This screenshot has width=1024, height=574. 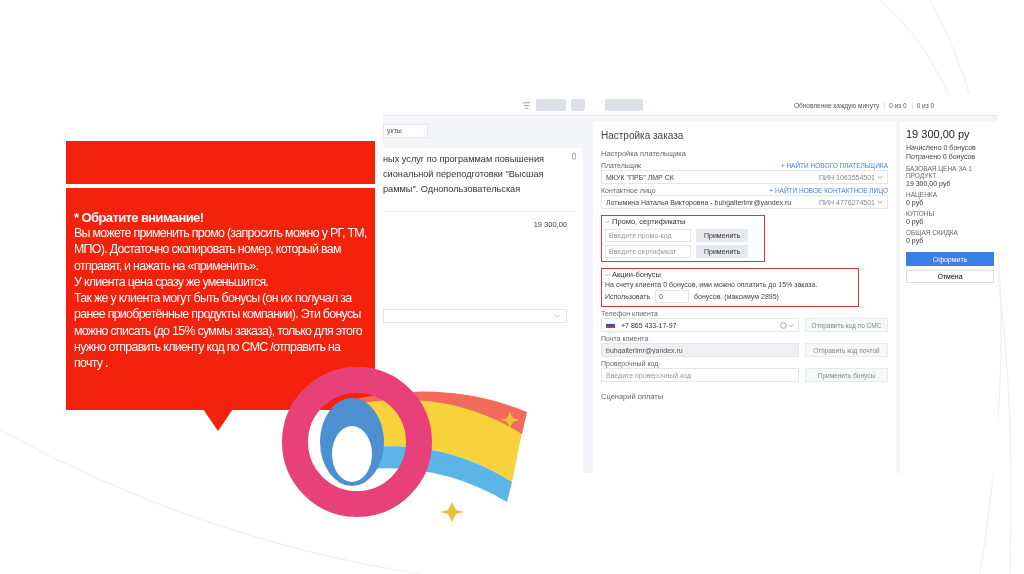 What do you see at coordinates (139, 217) in the screenshot?
I see `callout-heading: * Обратите внимание!` at bounding box center [139, 217].